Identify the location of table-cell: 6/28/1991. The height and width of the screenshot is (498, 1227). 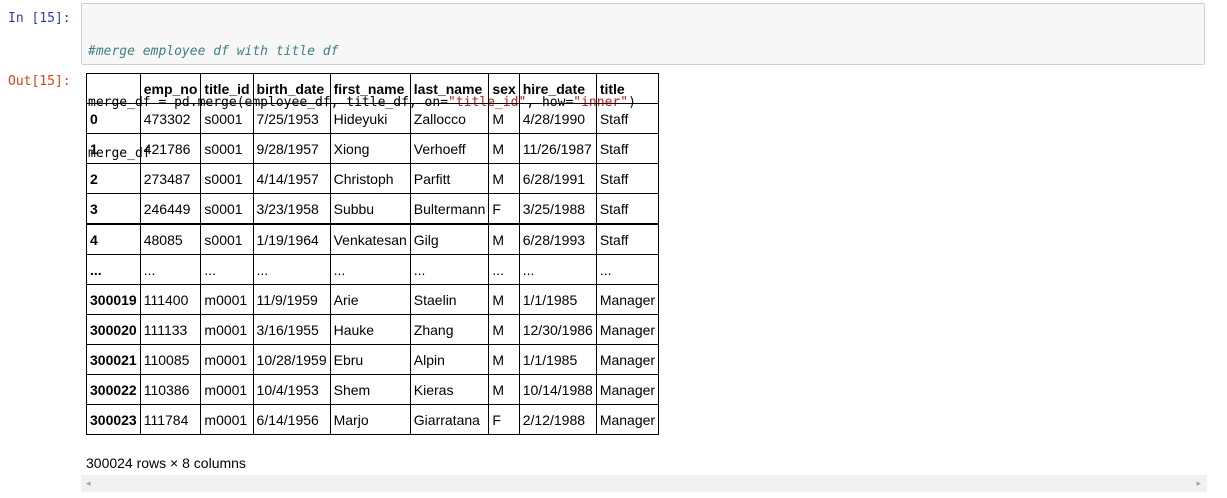
(557, 178).